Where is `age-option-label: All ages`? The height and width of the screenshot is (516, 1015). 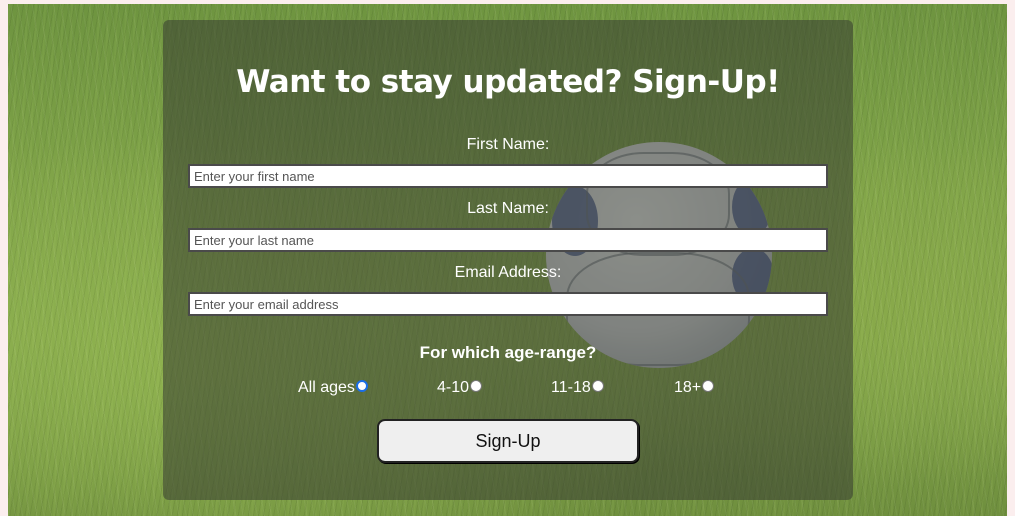 age-option-label: All ages is located at coordinates (326, 387).